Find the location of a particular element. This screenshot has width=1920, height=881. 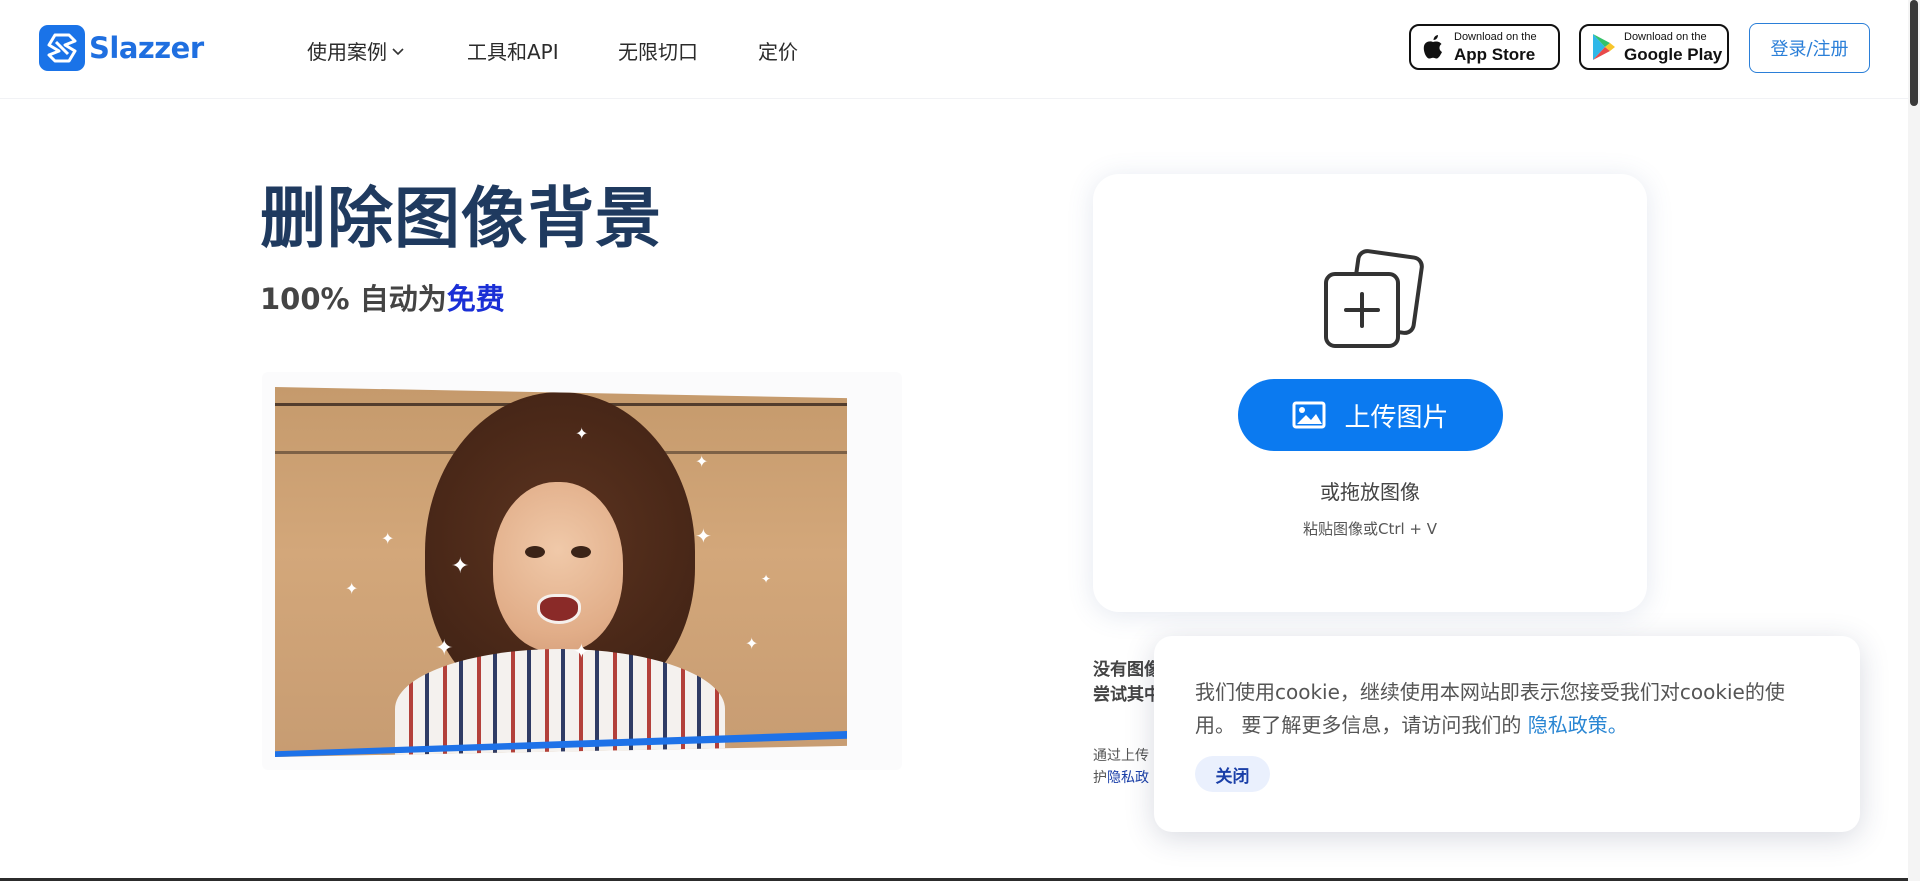

nav-tools-api: 工具和API is located at coordinates (513, 50).